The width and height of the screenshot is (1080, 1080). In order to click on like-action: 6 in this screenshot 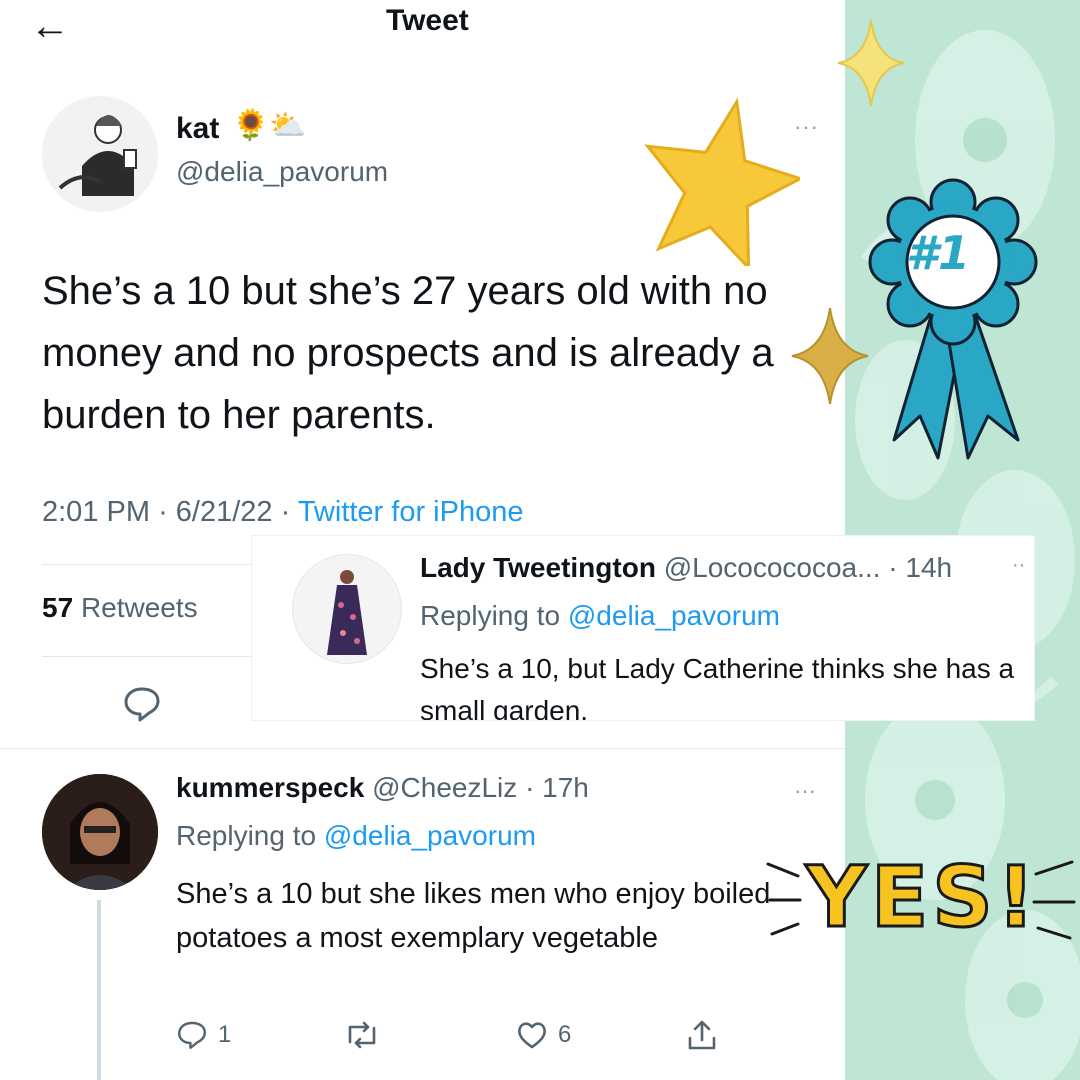, I will do `click(543, 1035)`.